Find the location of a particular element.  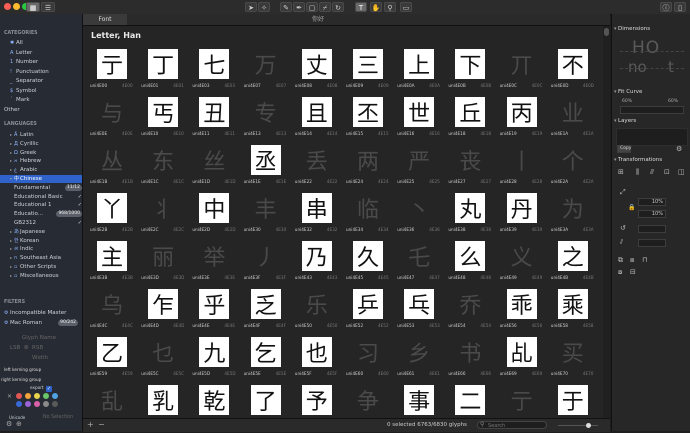

glyph-cell: 丢 uni4E22 4E22 is located at coordinates (319, 169).